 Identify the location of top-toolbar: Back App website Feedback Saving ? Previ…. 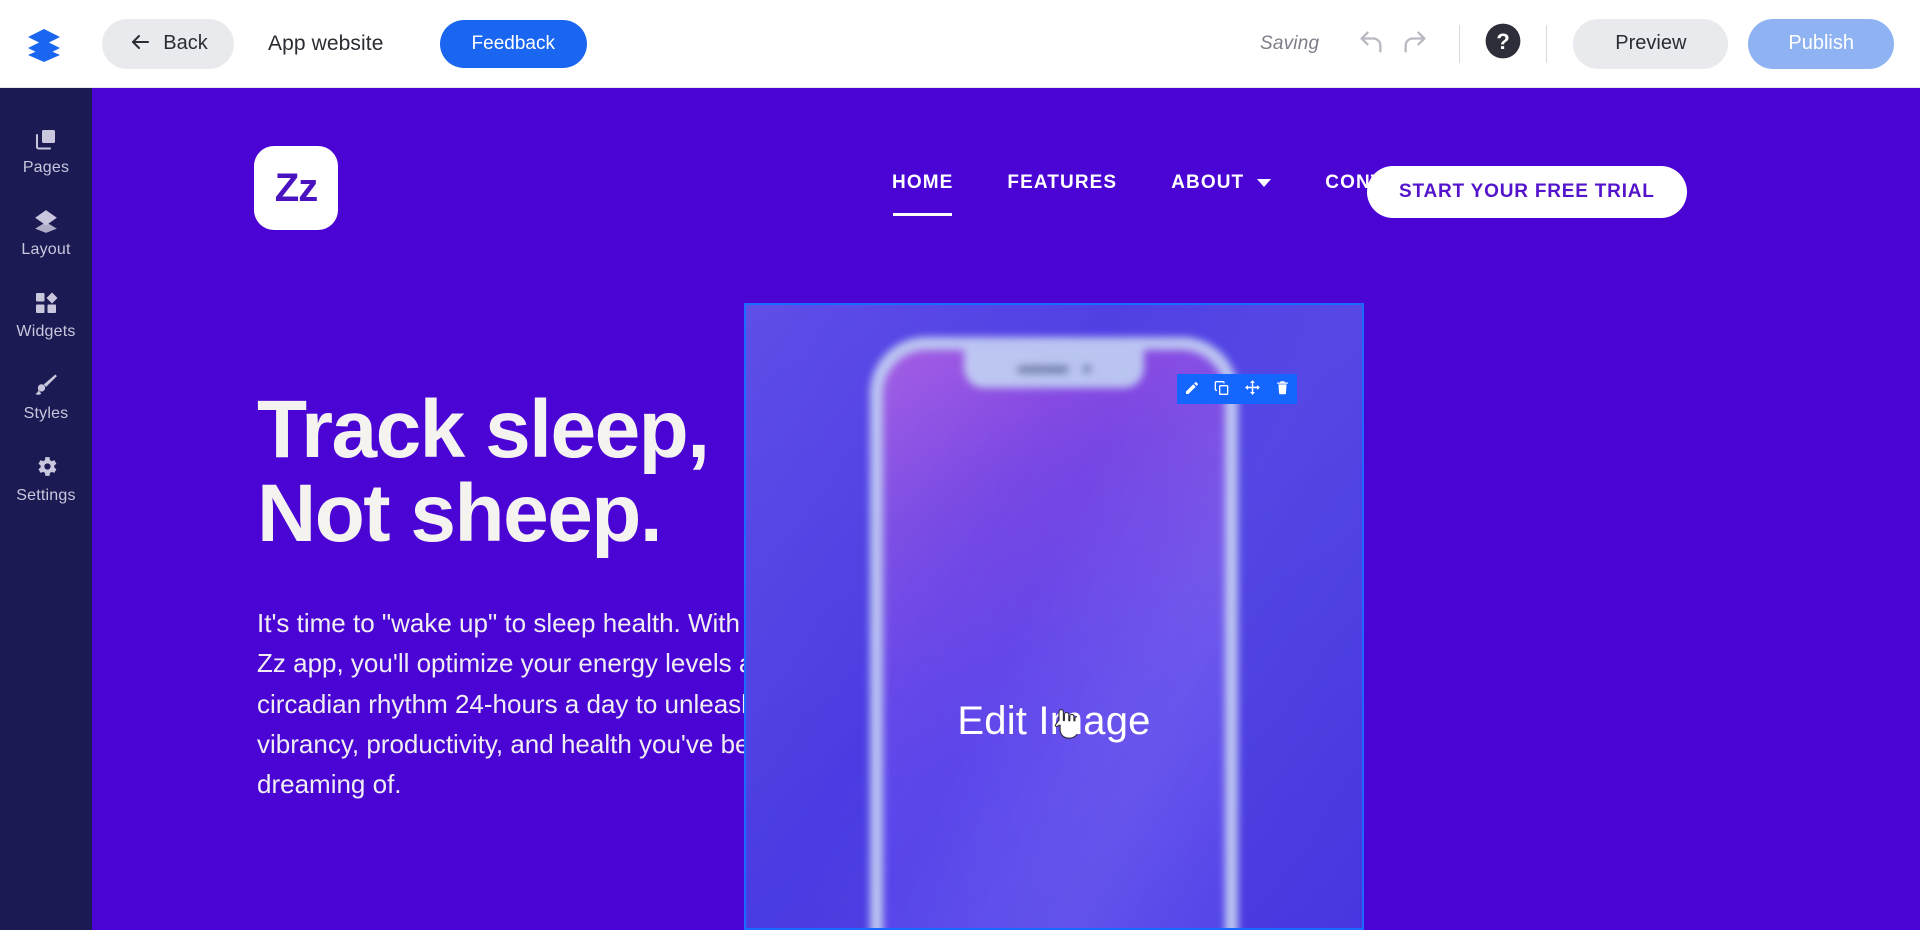
(960, 44).